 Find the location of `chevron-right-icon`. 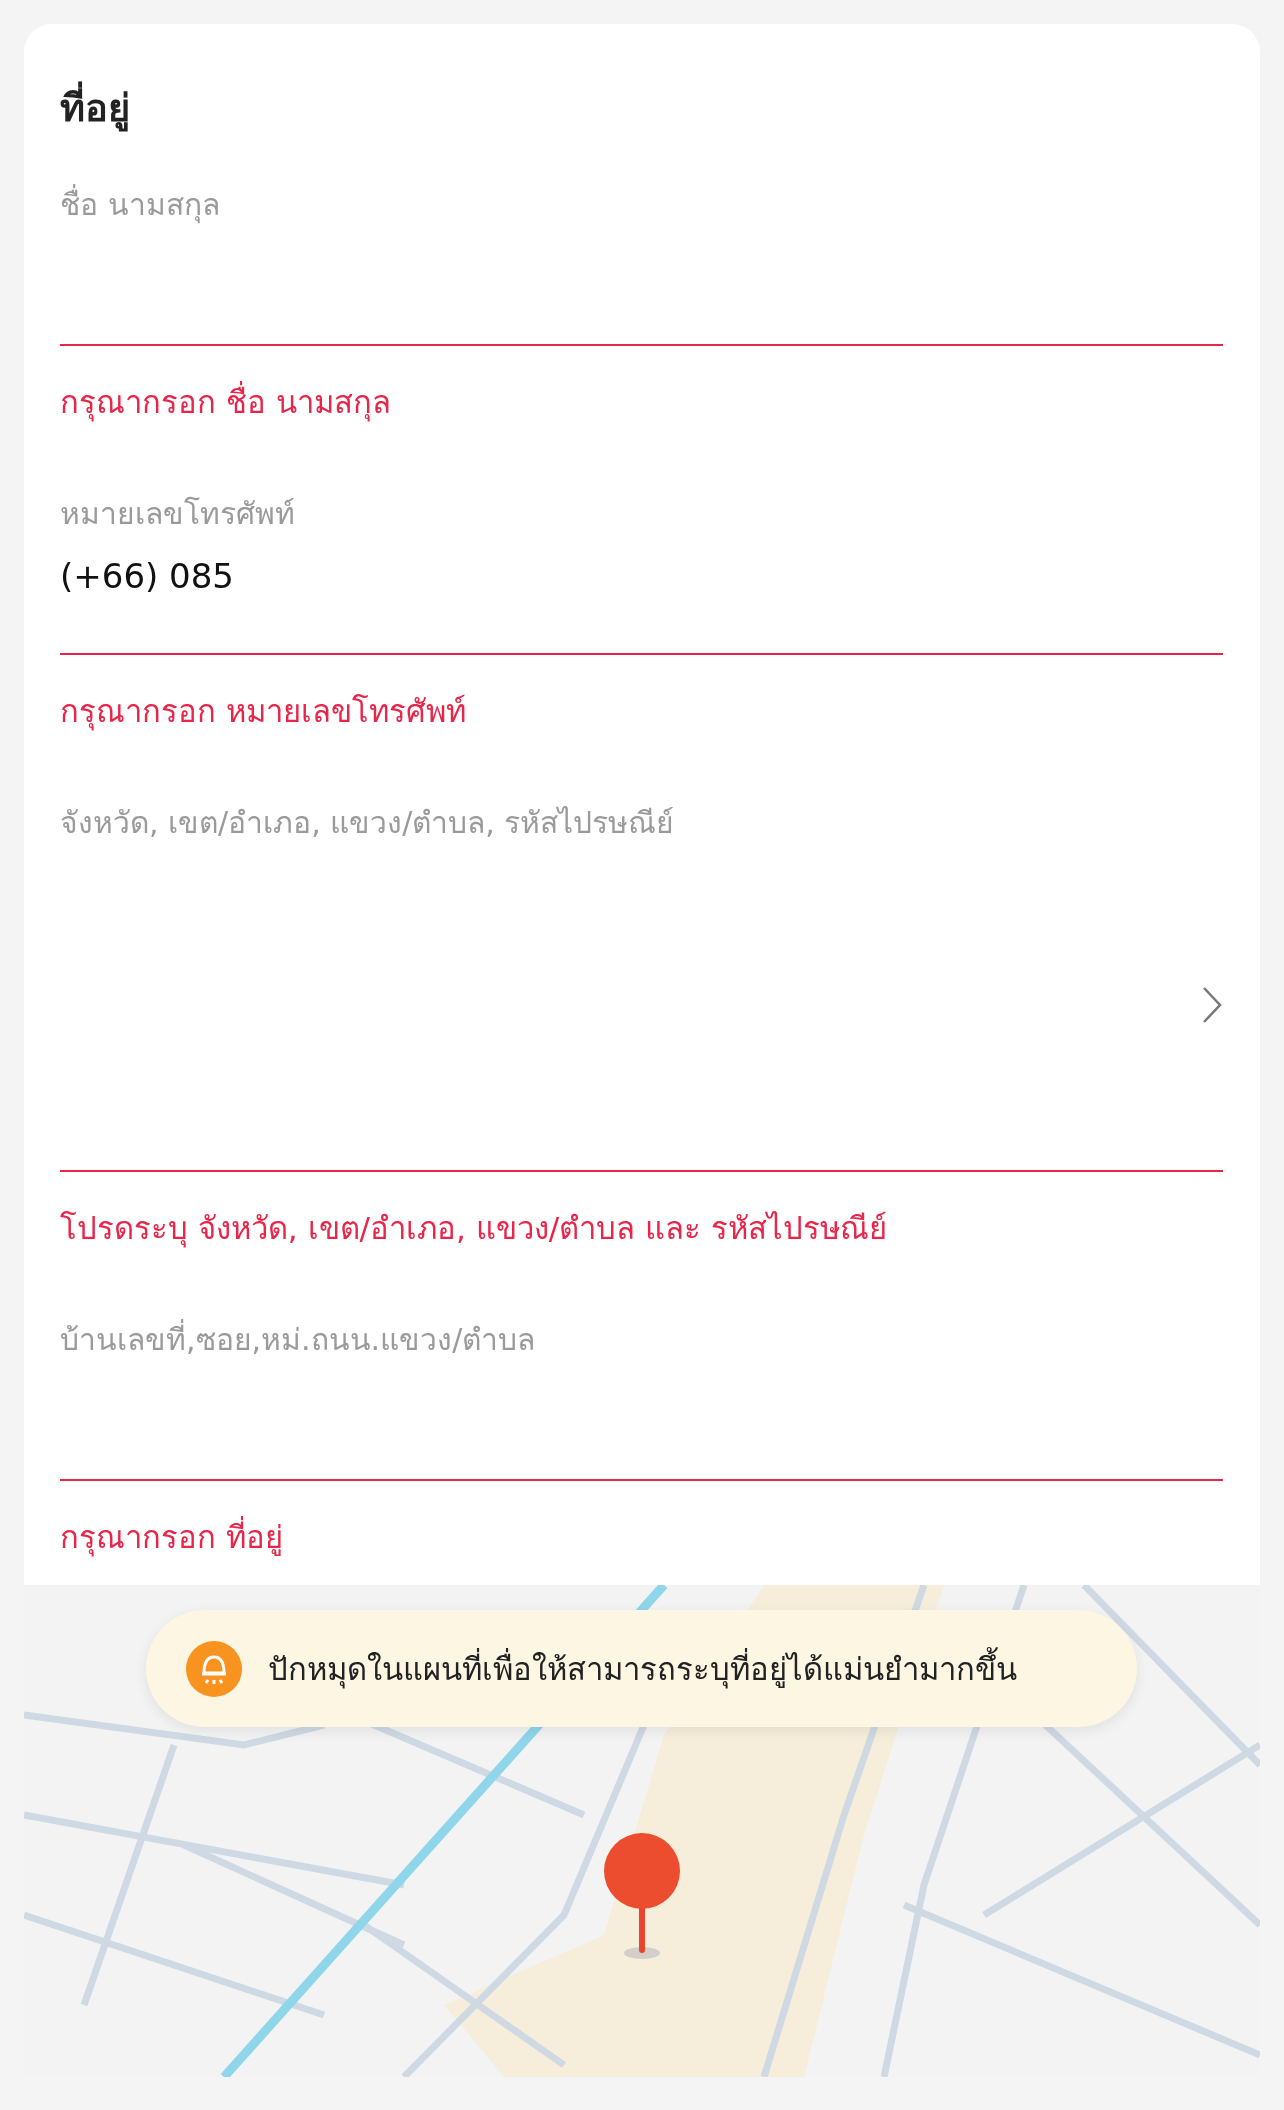

chevron-right-icon is located at coordinates (1212, 1005).